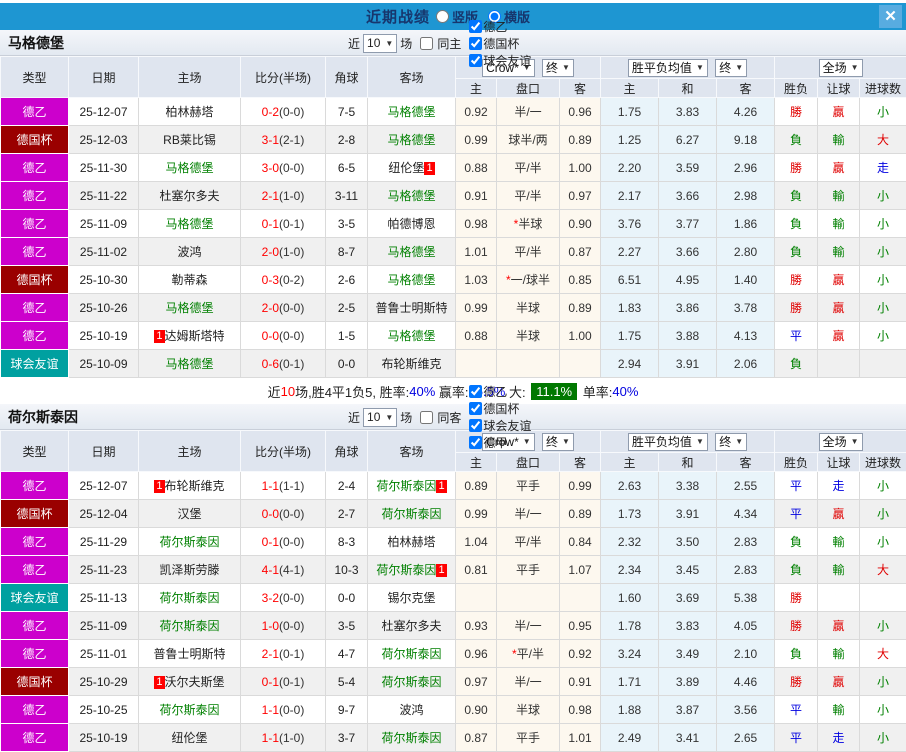 The height and width of the screenshot is (752, 906). What do you see at coordinates (688, 570) in the screenshot?
I see `avg-draw: 3.45` at bounding box center [688, 570].